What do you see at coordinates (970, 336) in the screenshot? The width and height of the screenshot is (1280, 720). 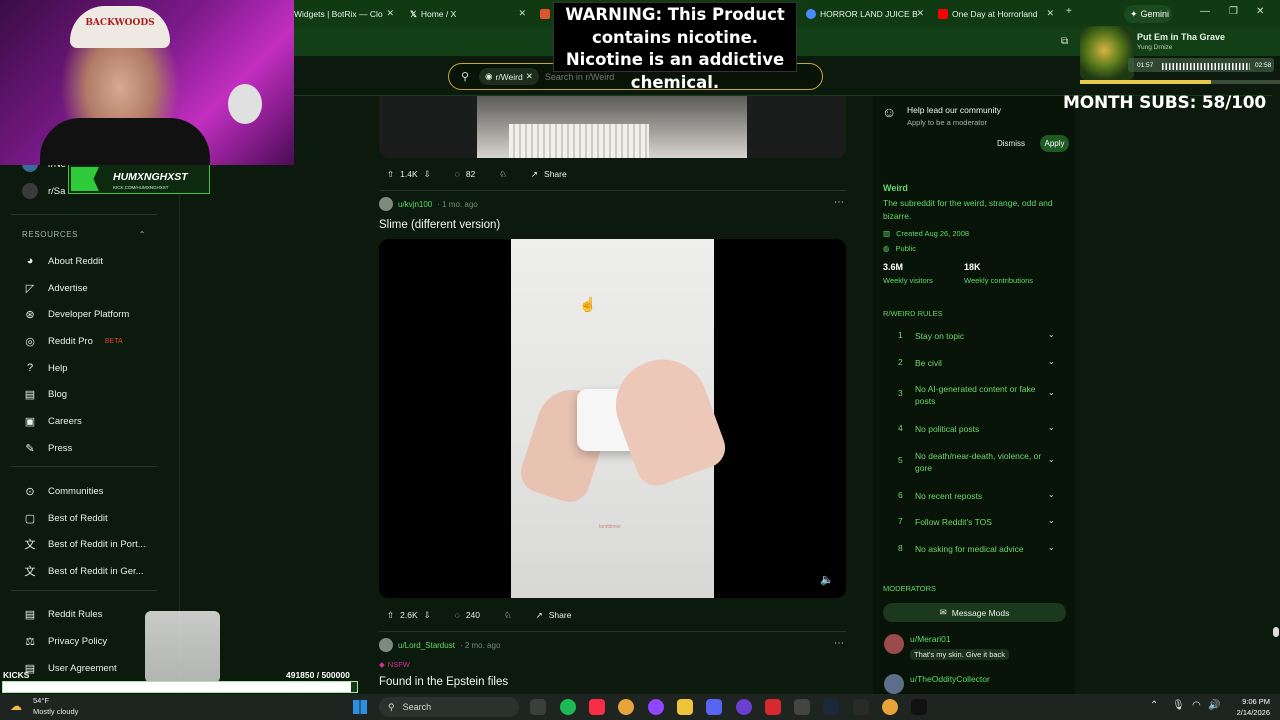 I see `rule-item: 1 Stay on topic ⌄` at bounding box center [970, 336].